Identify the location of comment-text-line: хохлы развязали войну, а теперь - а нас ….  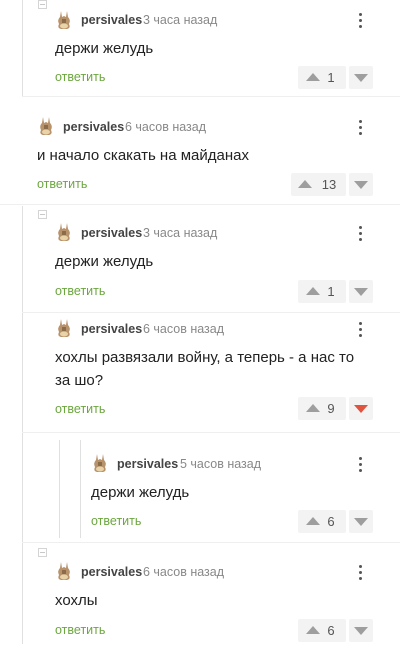
(205, 357).